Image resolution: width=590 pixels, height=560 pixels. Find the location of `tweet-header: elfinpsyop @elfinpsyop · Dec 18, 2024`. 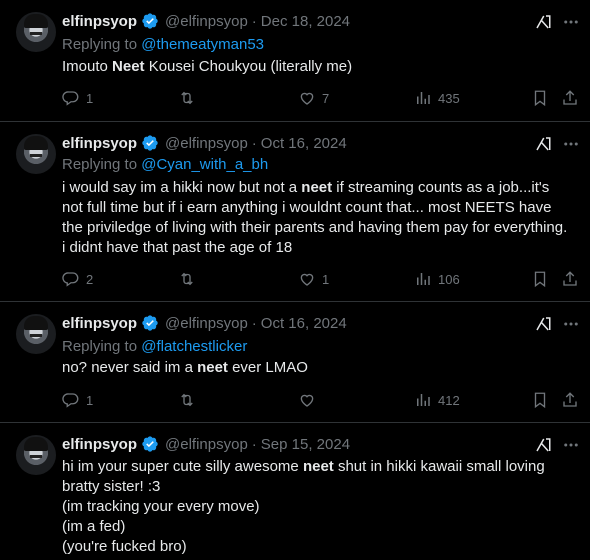

tweet-header: elfinpsyop @elfinpsyop · Dec 18, 2024 is located at coordinates (206, 21).